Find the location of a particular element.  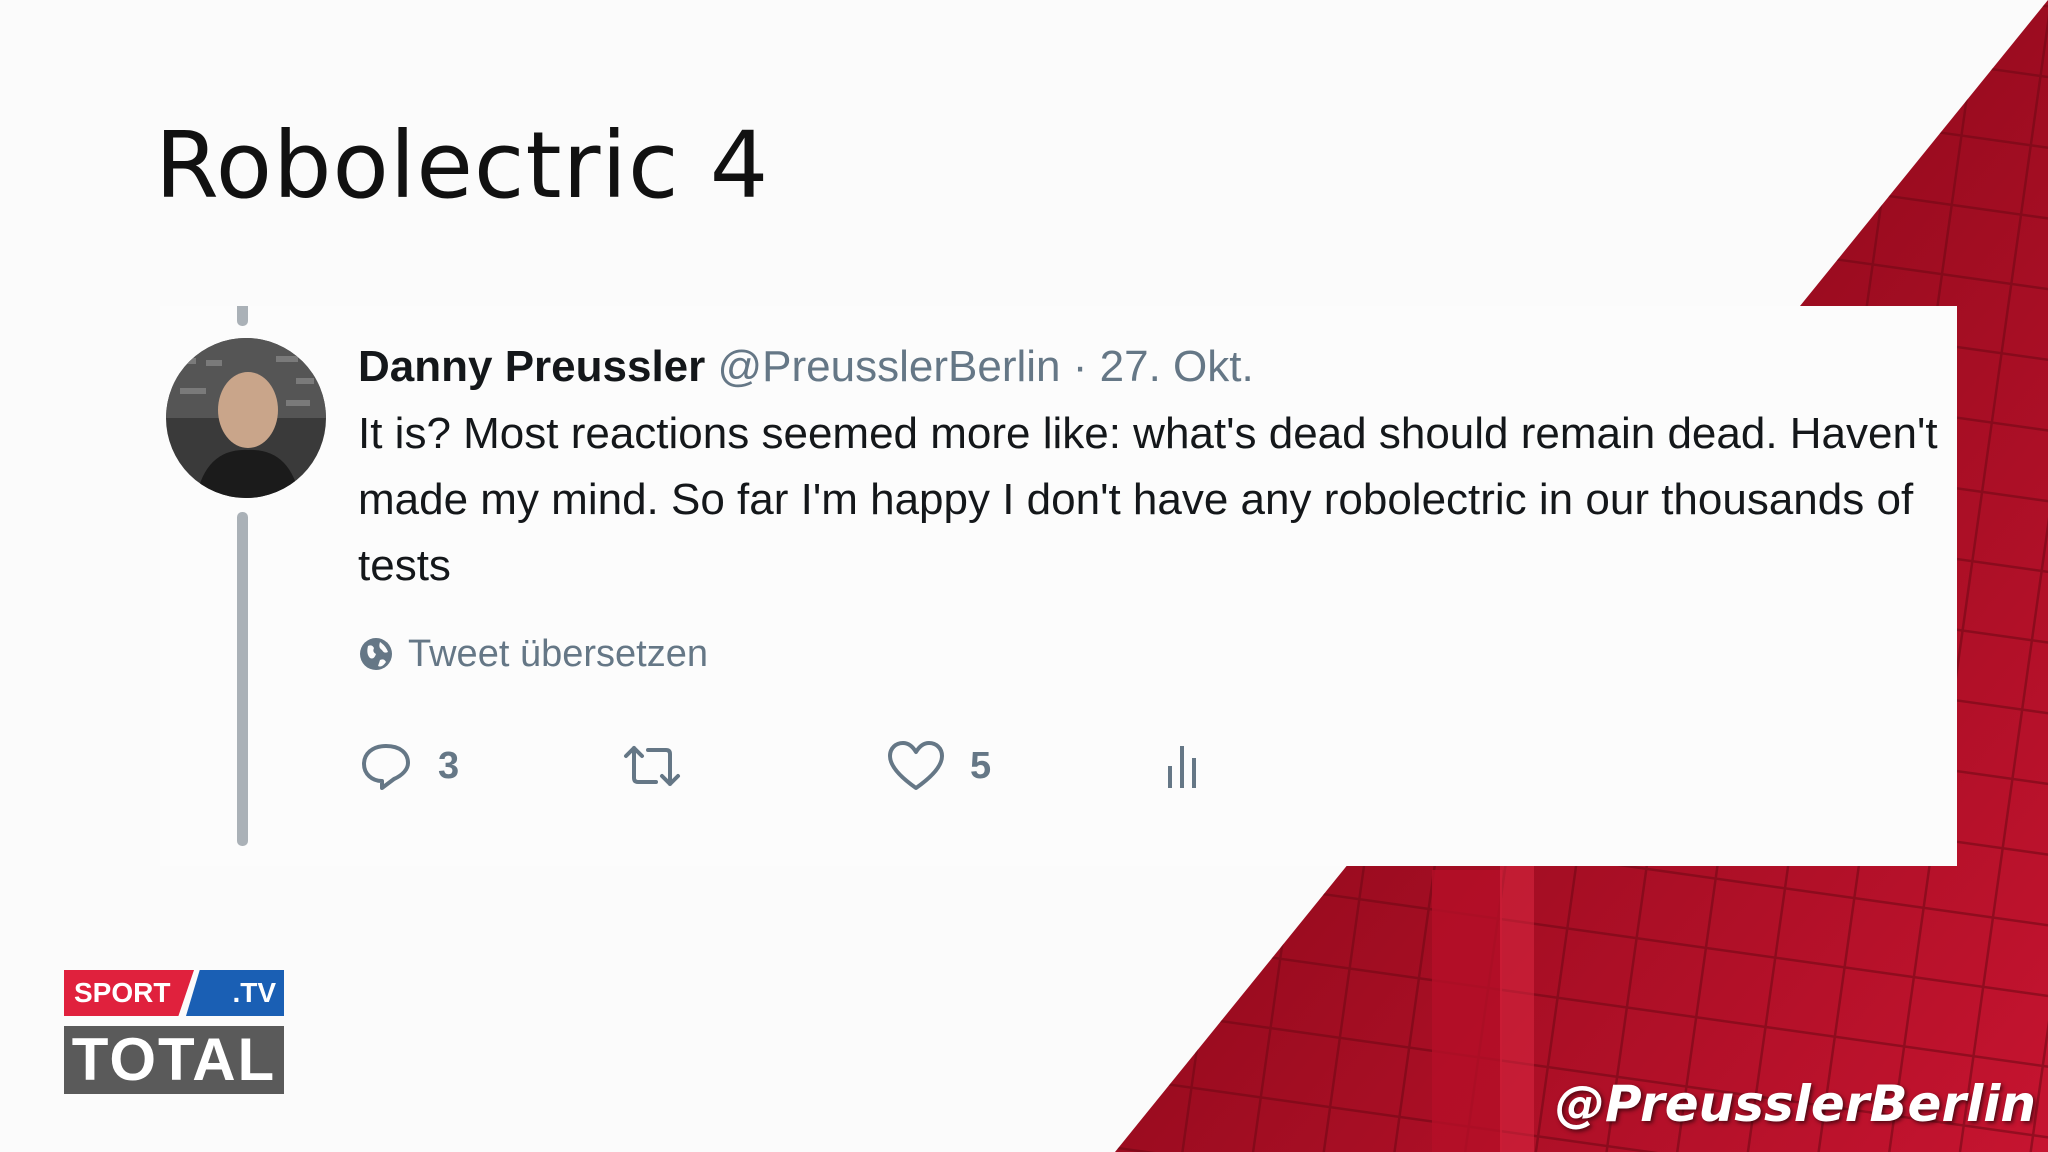

retweet-button is located at coordinates (664, 766).